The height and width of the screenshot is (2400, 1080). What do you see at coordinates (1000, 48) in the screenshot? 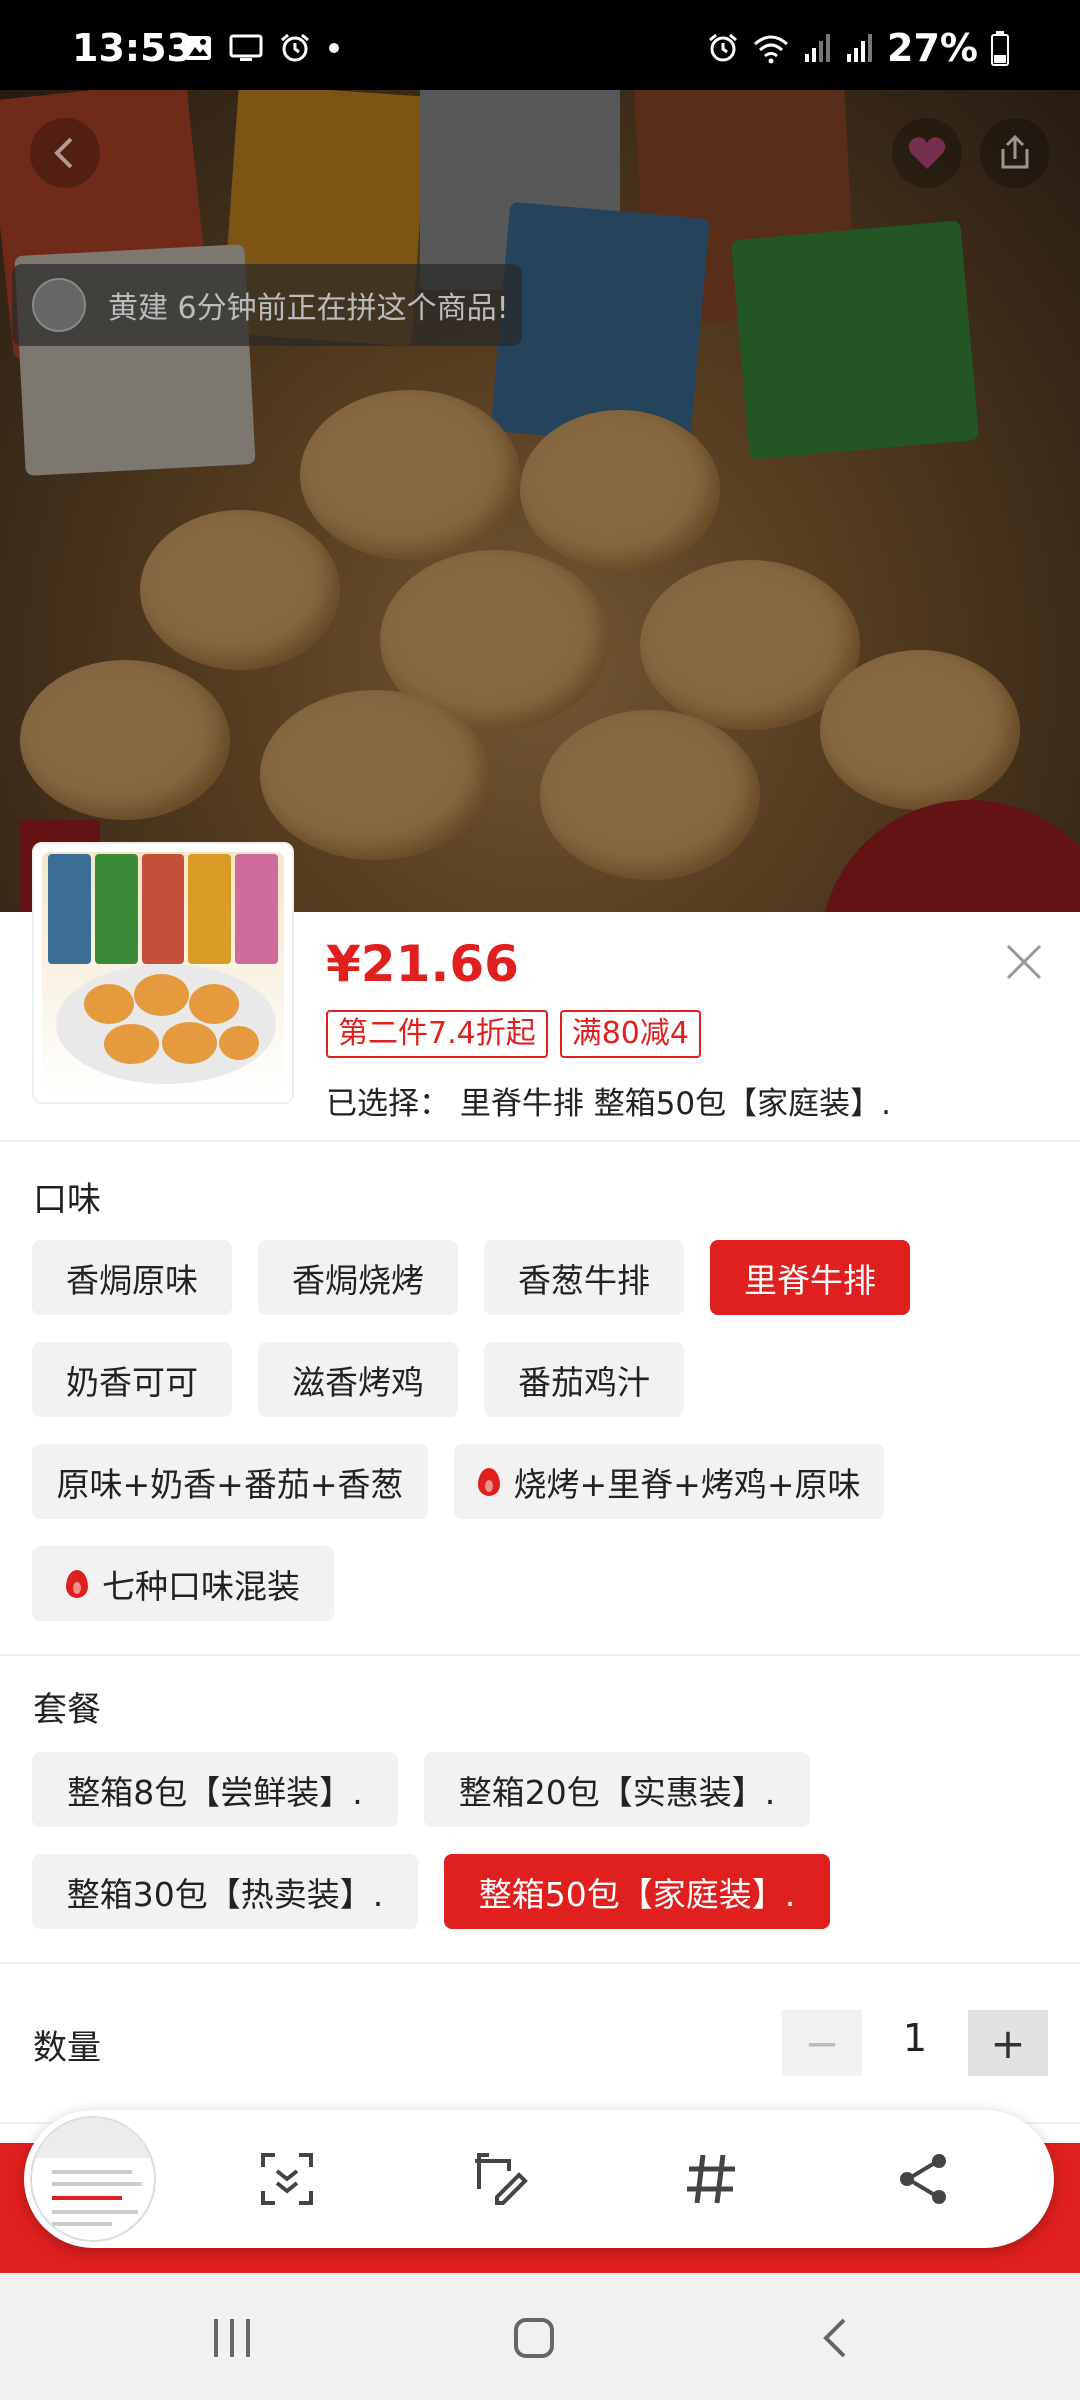
I see `battery-icon` at bounding box center [1000, 48].